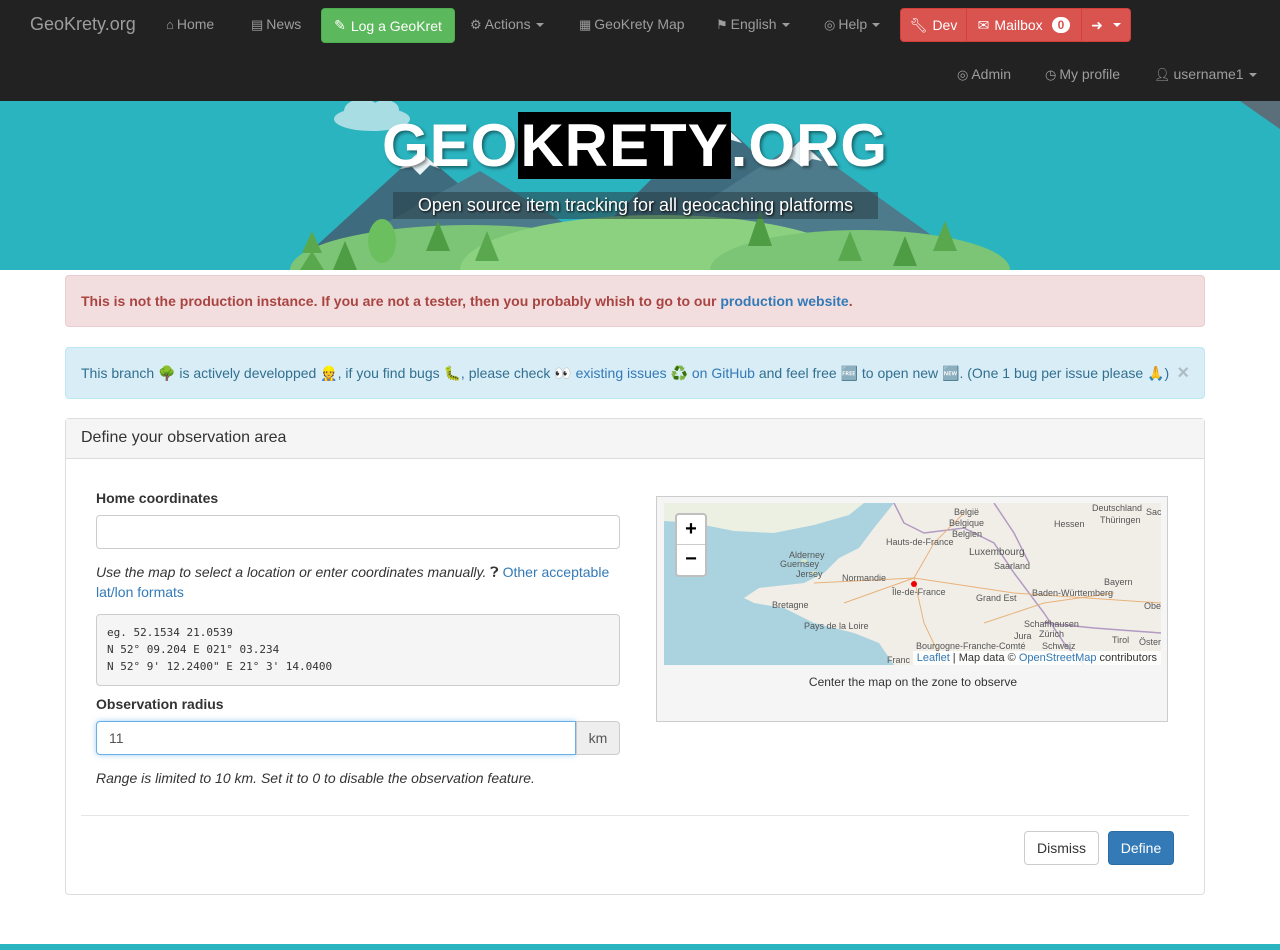 The width and height of the screenshot is (1280, 950). What do you see at coordinates (984, 658) in the screenshot?
I see `attribution-text: | Map data ©` at bounding box center [984, 658].